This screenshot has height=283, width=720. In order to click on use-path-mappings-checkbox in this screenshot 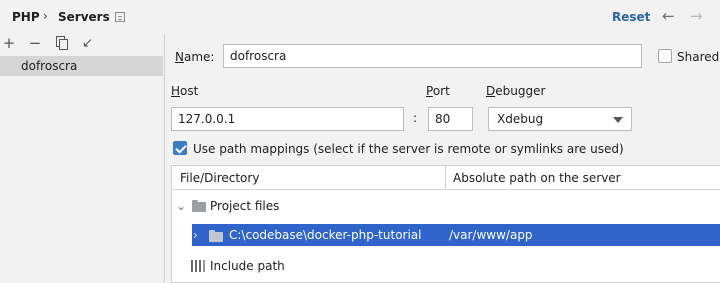, I will do `click(180, 148)`.